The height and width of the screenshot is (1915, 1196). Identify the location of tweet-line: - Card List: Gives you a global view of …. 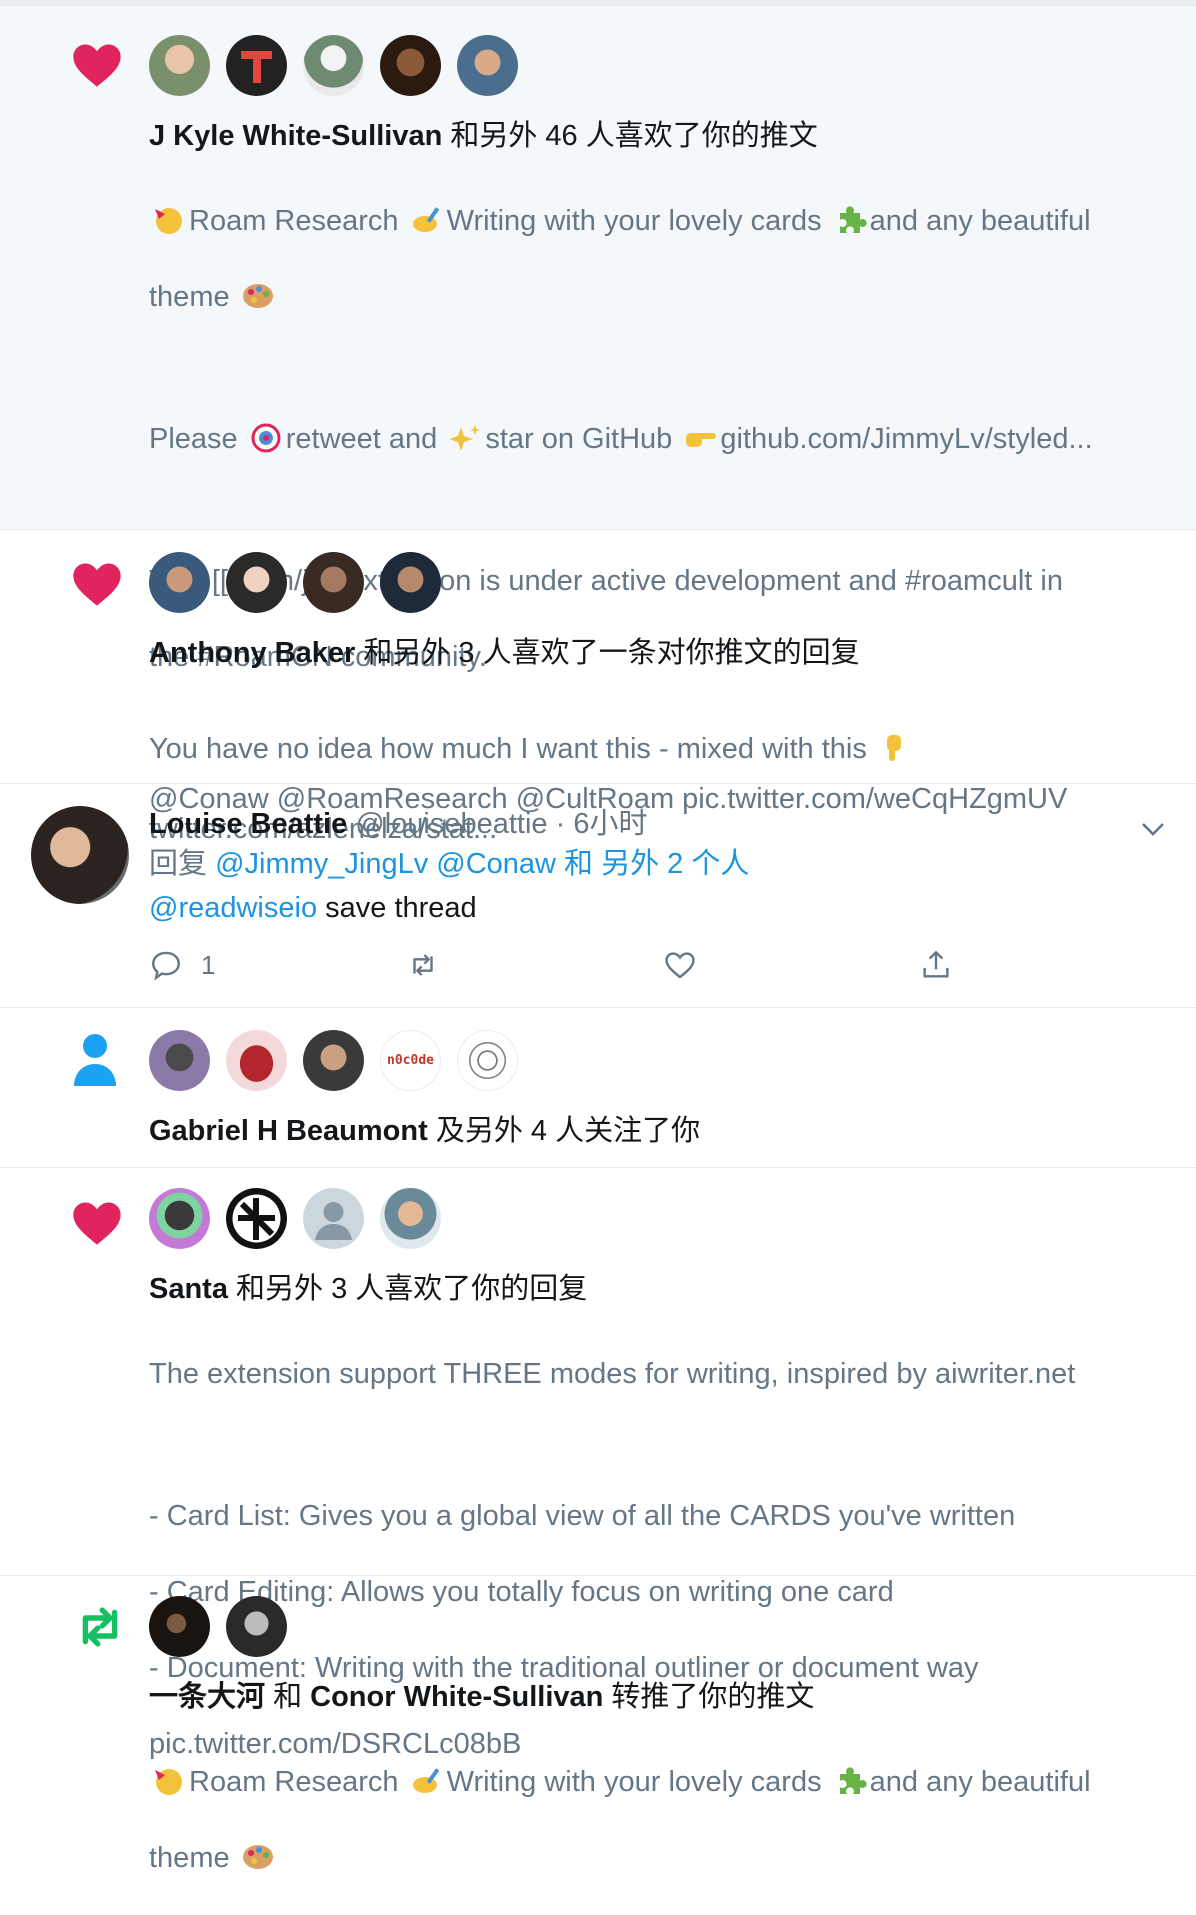
(582, 1516).